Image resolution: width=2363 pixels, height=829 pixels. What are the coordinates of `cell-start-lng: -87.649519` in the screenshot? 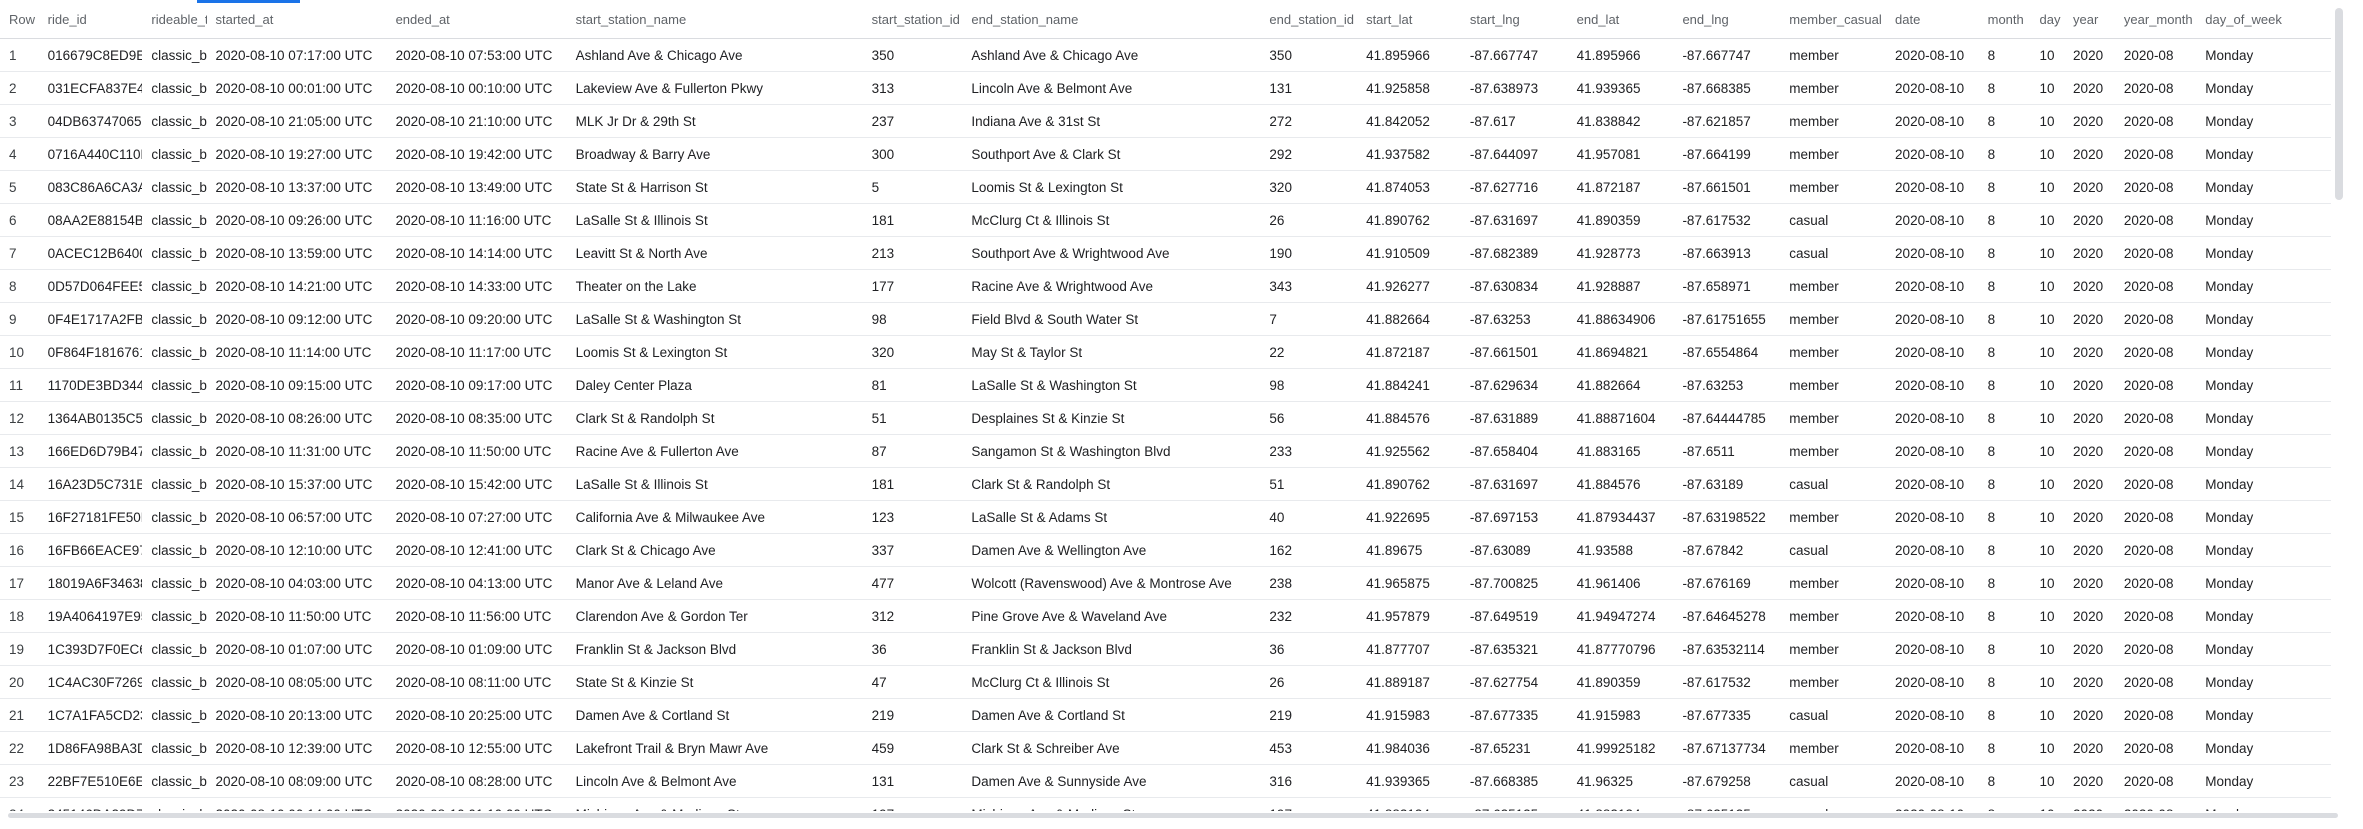 It's located at (1514, 616).